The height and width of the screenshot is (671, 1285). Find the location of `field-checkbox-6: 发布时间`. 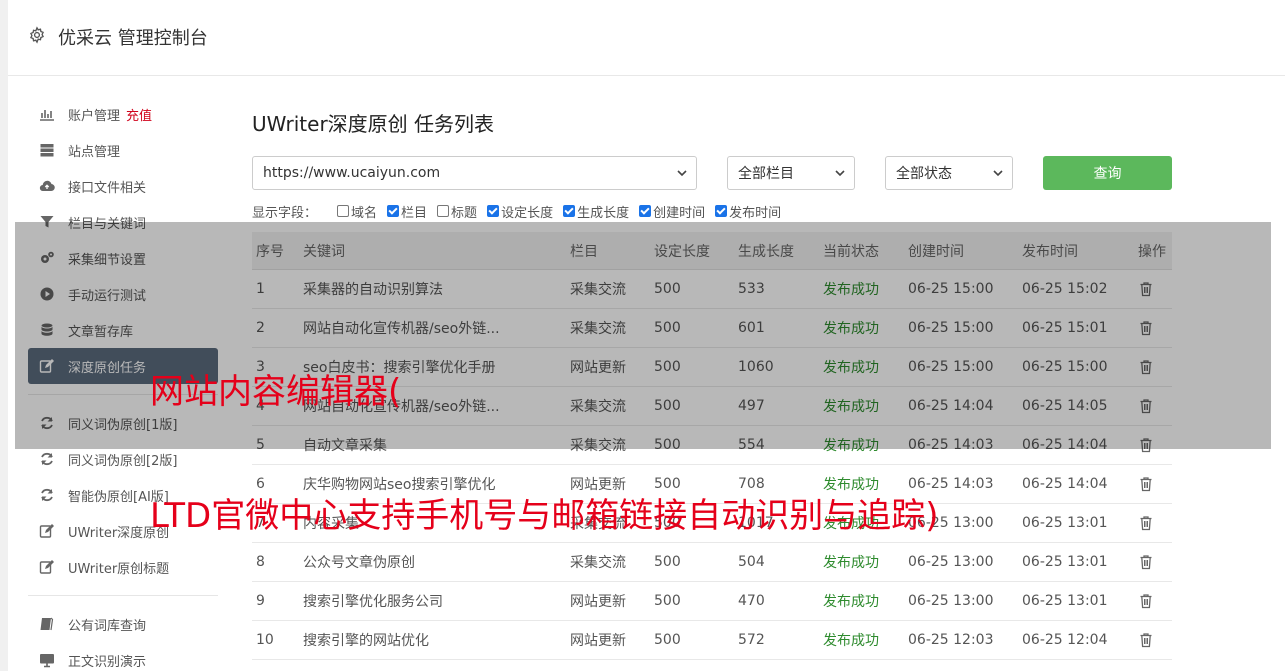

field-checkbox-6: 发布时间 is located at coordinates (748, 211).